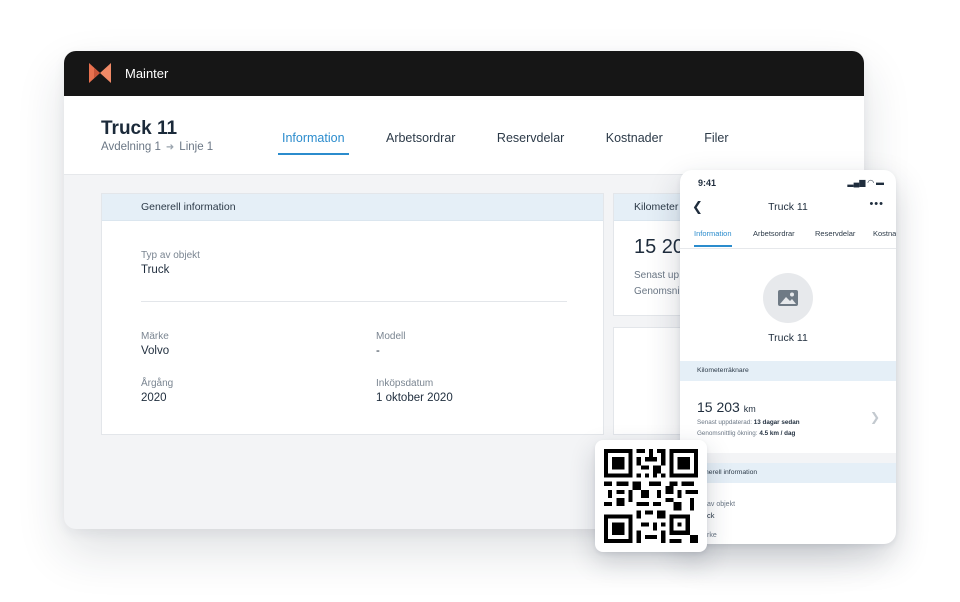  Describe the element at coordinates (657, 275) in the screenshot. I see `odometer-updated: Senast up` at that location.